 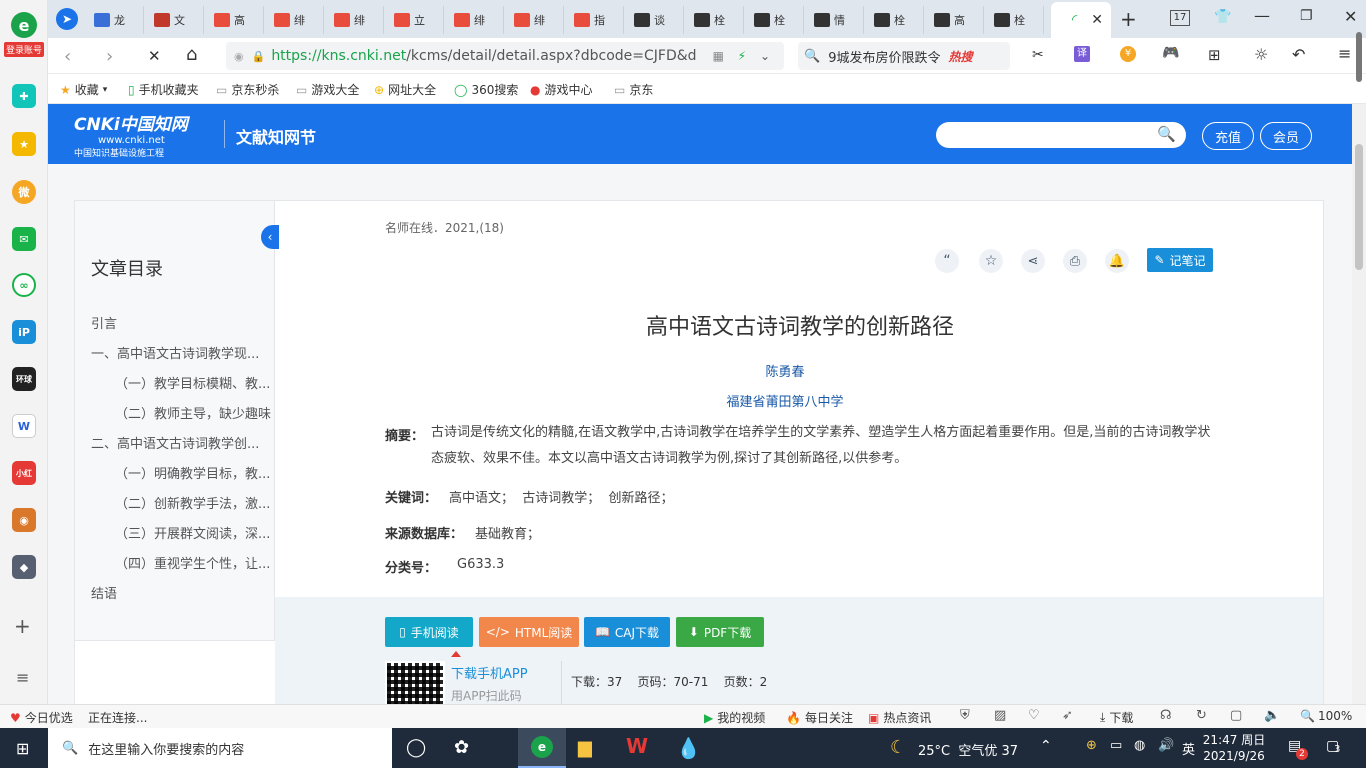 What do you see at coordinates (655, 20) in the screenshot?
I see `tab-9: 谈` at bounding box center [655, 20].